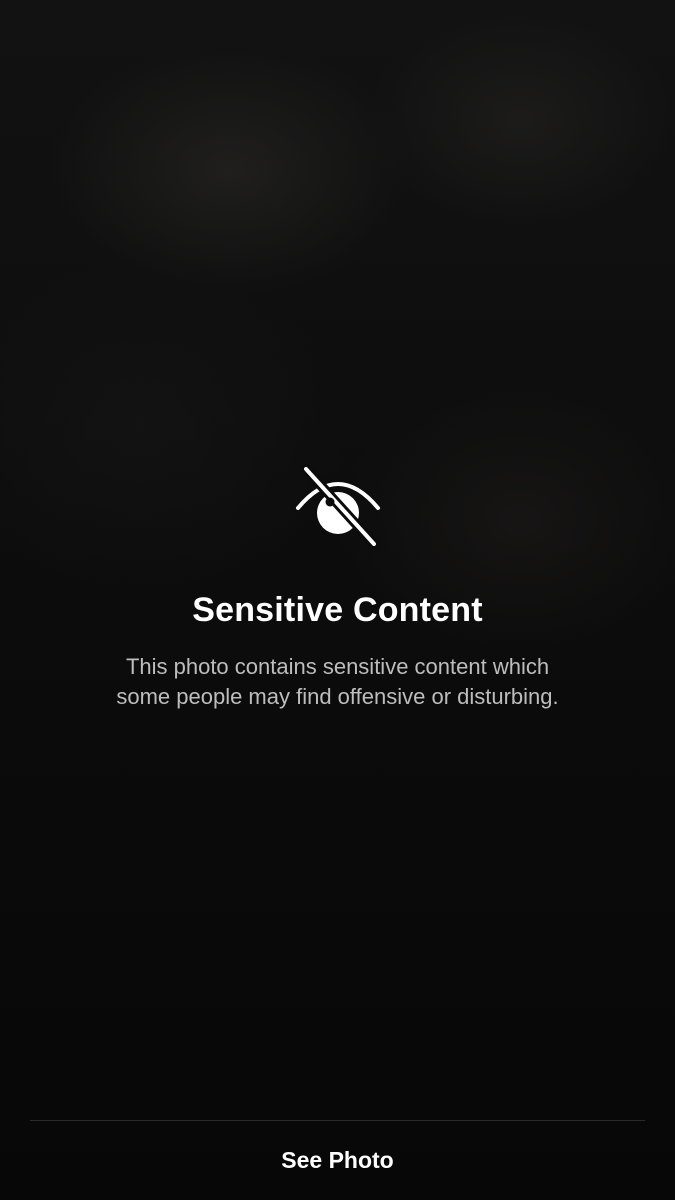  Describe the element at coordinates (337, 1160) in the screenshot. I see `see-photo-button: See Photo` at that location.